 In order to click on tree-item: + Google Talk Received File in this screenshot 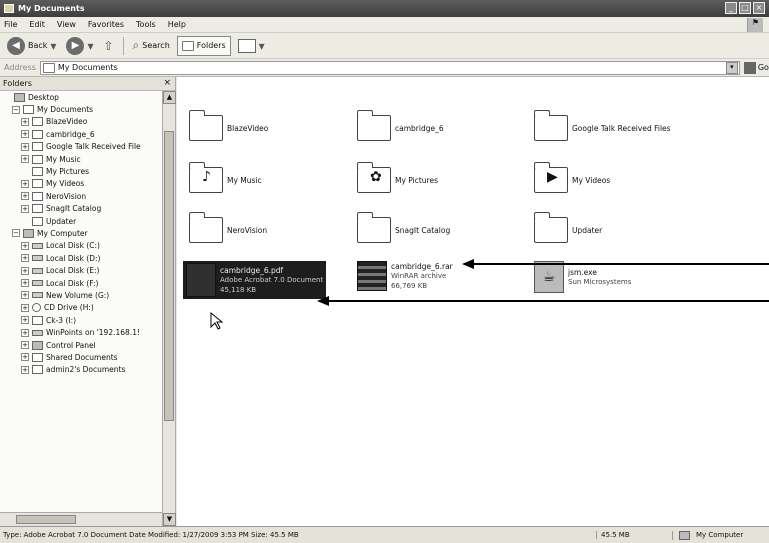, I will do `click(81, 147)`.